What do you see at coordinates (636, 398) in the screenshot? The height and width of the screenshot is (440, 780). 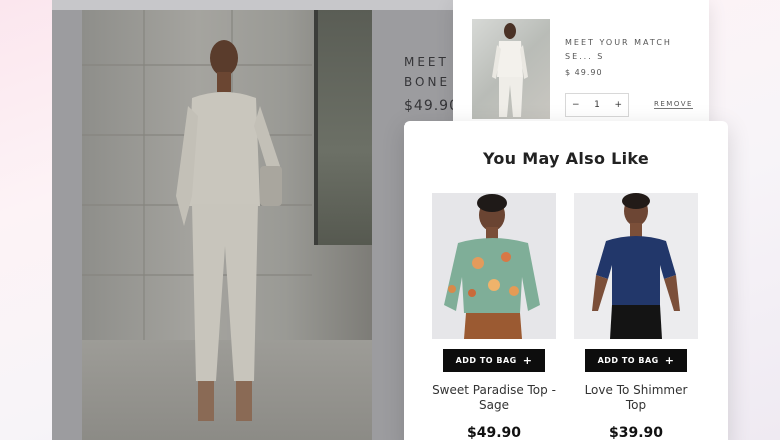 I see `recommended-product-name: Love To Shimmer Top` at bounding box center [636, 398].